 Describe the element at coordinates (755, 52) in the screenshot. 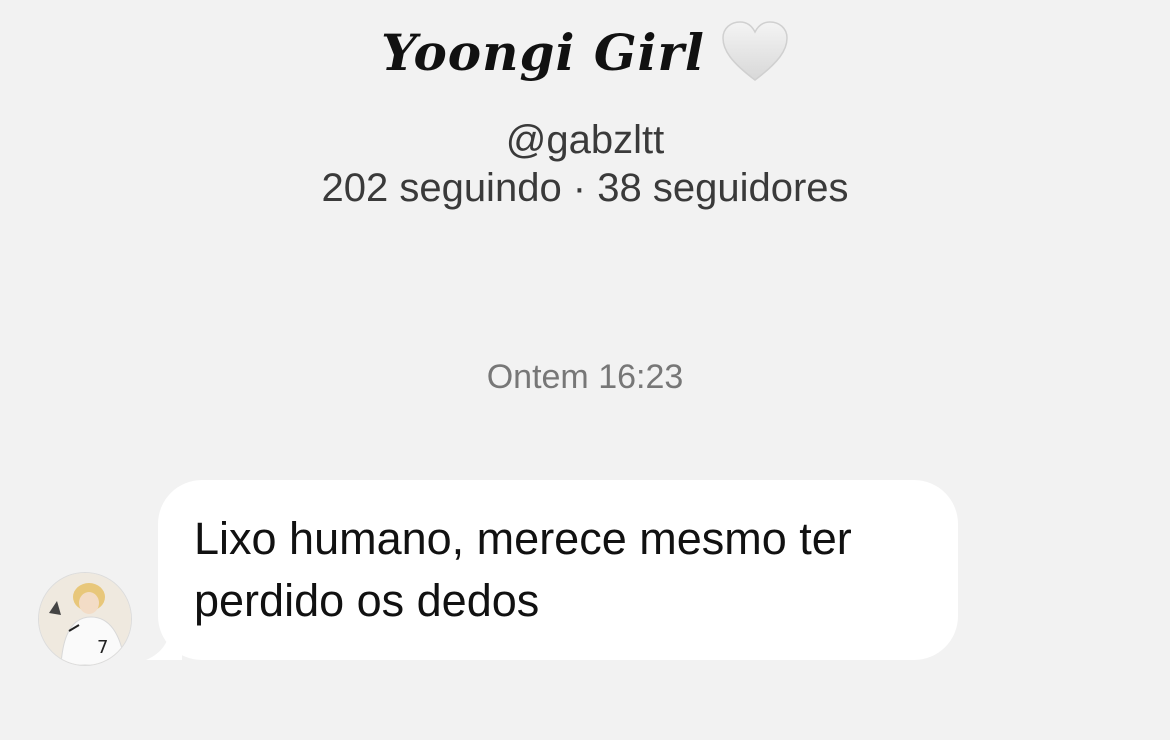

I see `white-heart-icon` at that location.